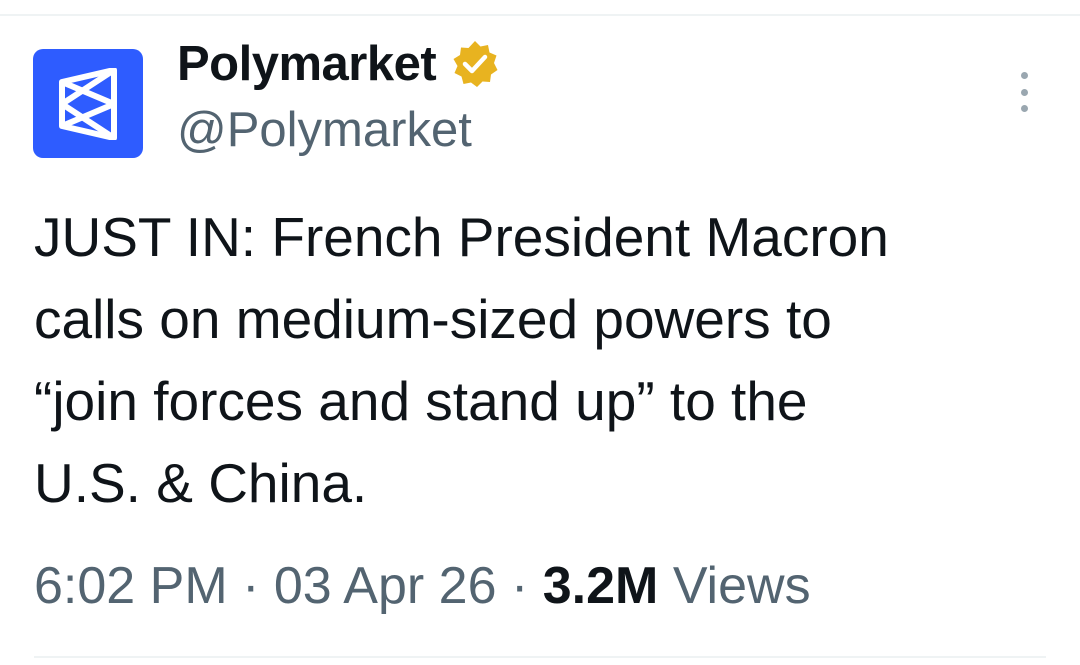 This screenshot has height=665, width=1080. I want to click on bottom-divider, so click(540, 657).